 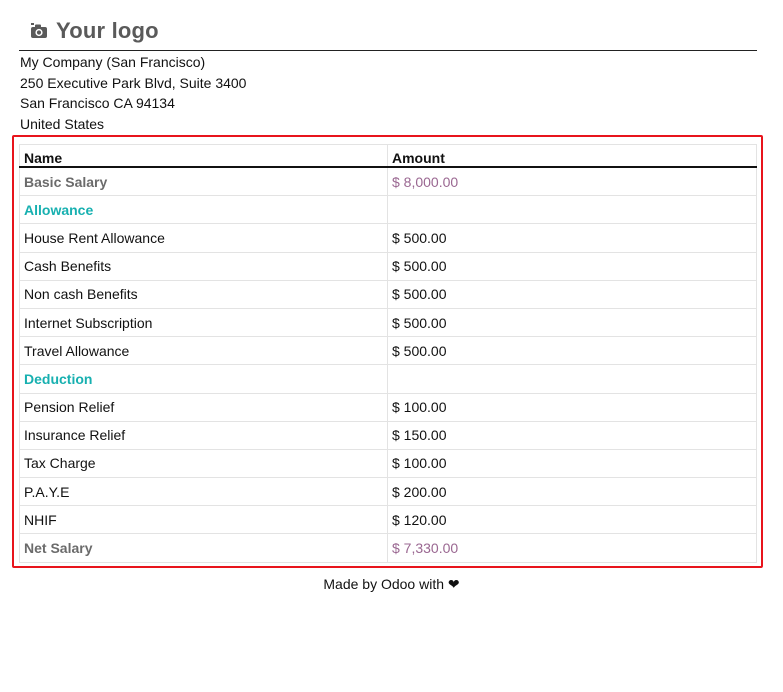 I want to click on summary-row: Net Salary $ 7,330.00, so click(x=388, y=548).